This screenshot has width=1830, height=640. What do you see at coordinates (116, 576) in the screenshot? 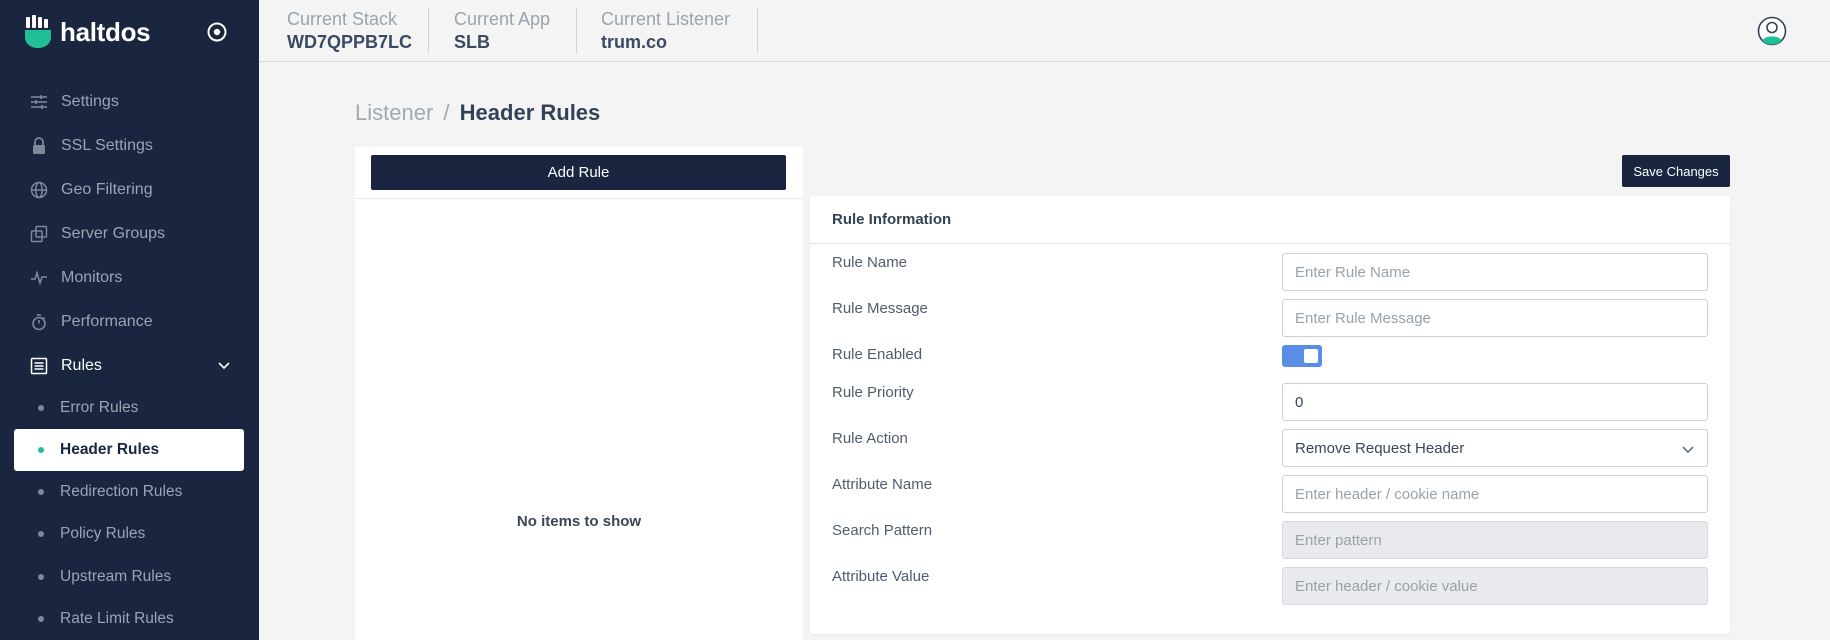
I see `sidebar-subitem-label: Upstream Rules` at bounding box center [116, 576].